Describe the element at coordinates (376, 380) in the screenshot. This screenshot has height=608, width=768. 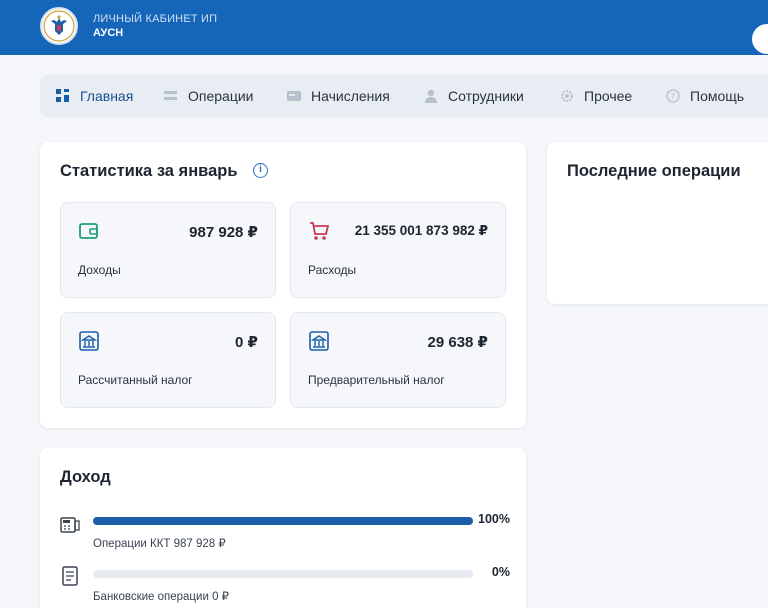
I see `preliminary-tax-label: Предварительный налог` at that location.